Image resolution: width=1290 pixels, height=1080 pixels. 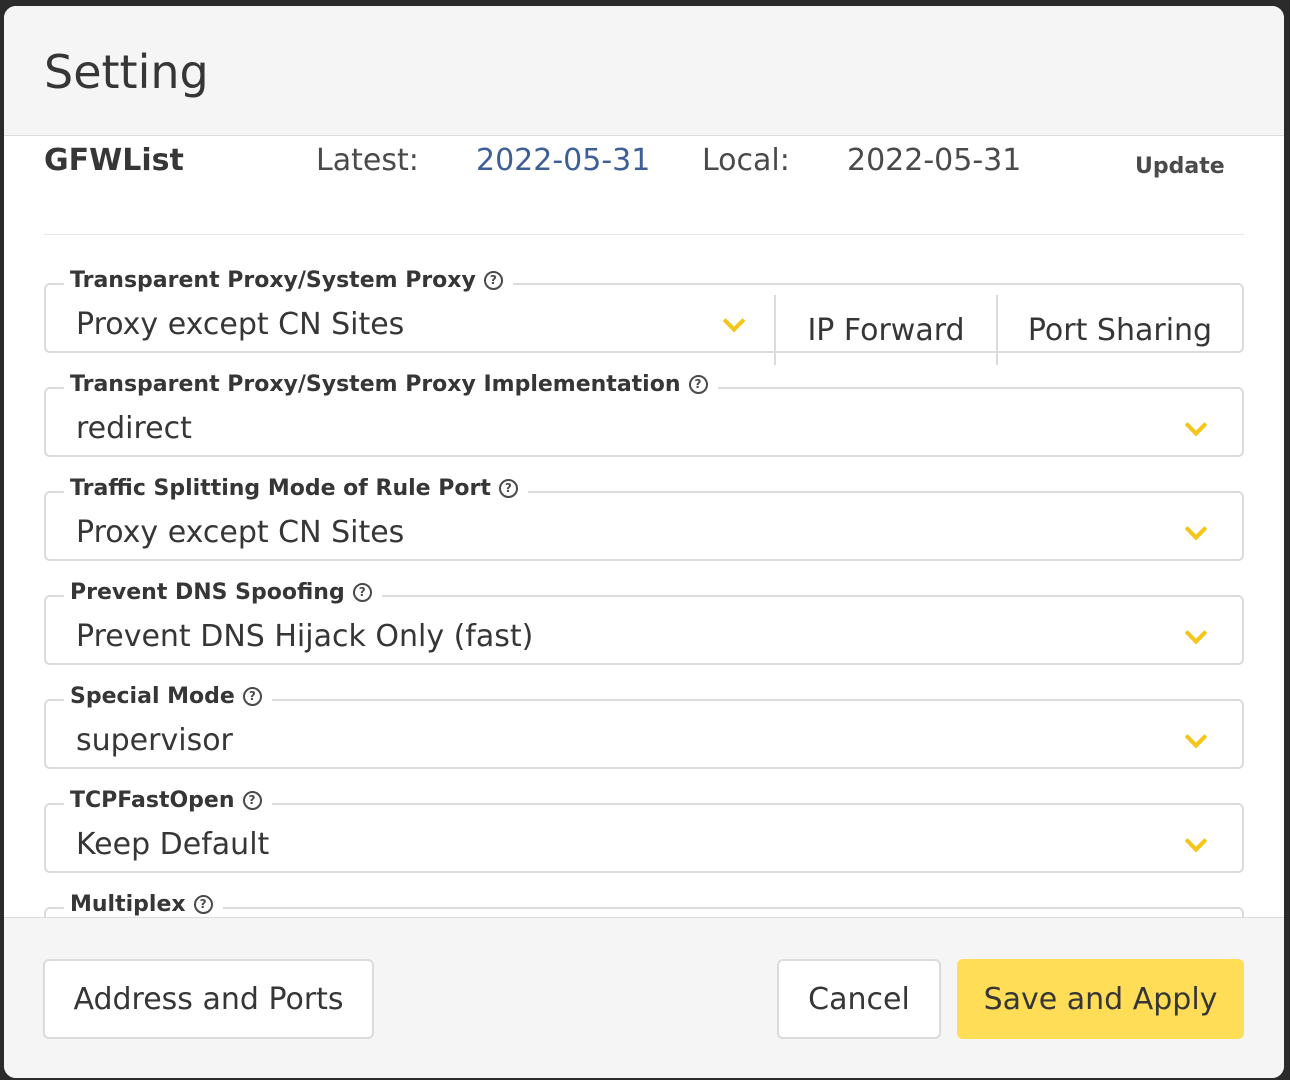 What do you see at coordinates (644, 829) in the screenshot?
I see `tcp-fast-open-field: Keep Default TCPFastOpen ?` at bounding box center [644, 829].